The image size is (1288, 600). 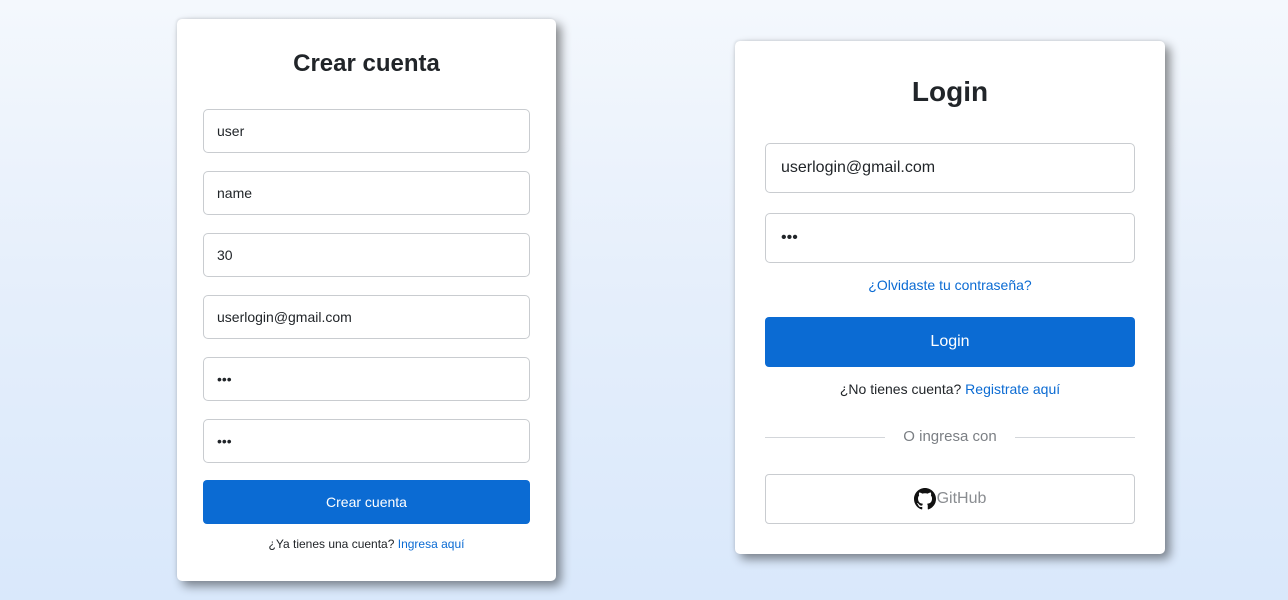 I want to click on login-button: Login, so click(x=950, y=342).